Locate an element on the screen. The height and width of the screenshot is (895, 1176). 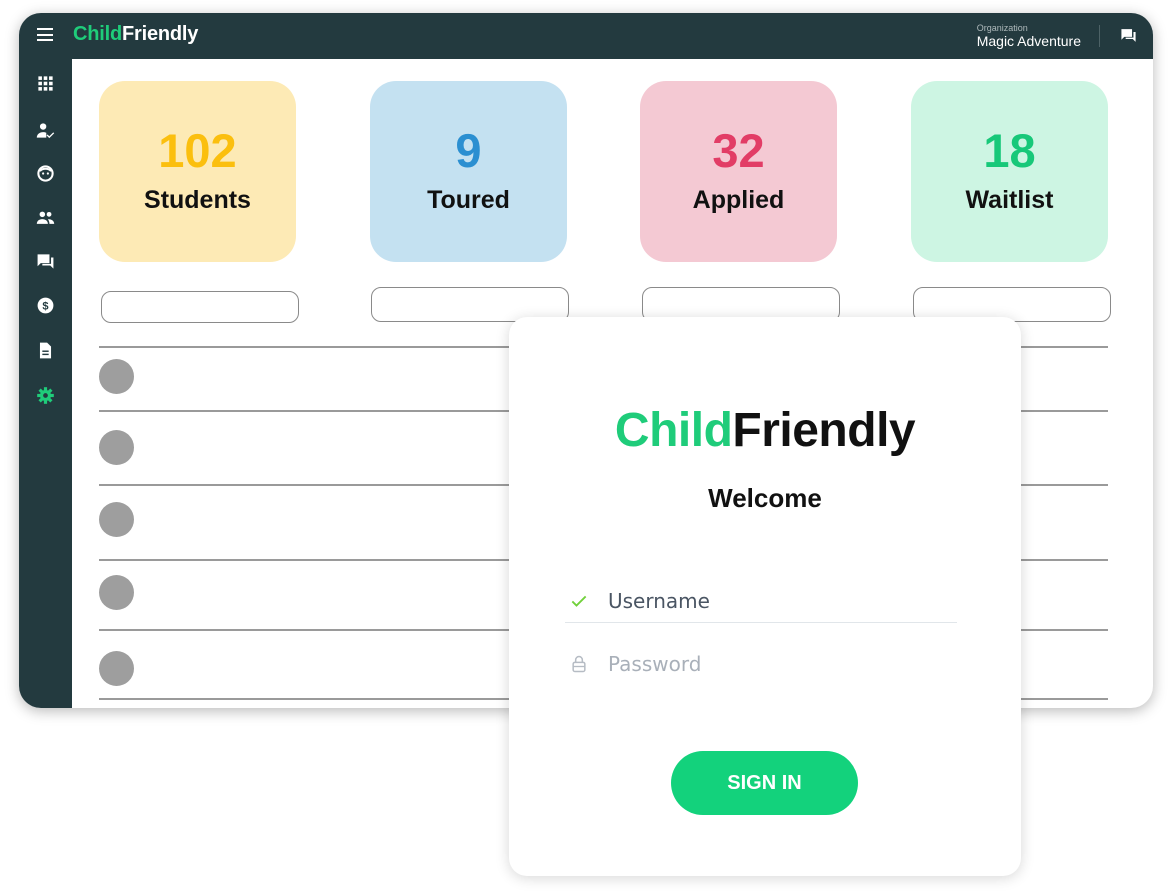
stat-card-waitlist: 18 Waitlist is located at coordinates (1009, 171).